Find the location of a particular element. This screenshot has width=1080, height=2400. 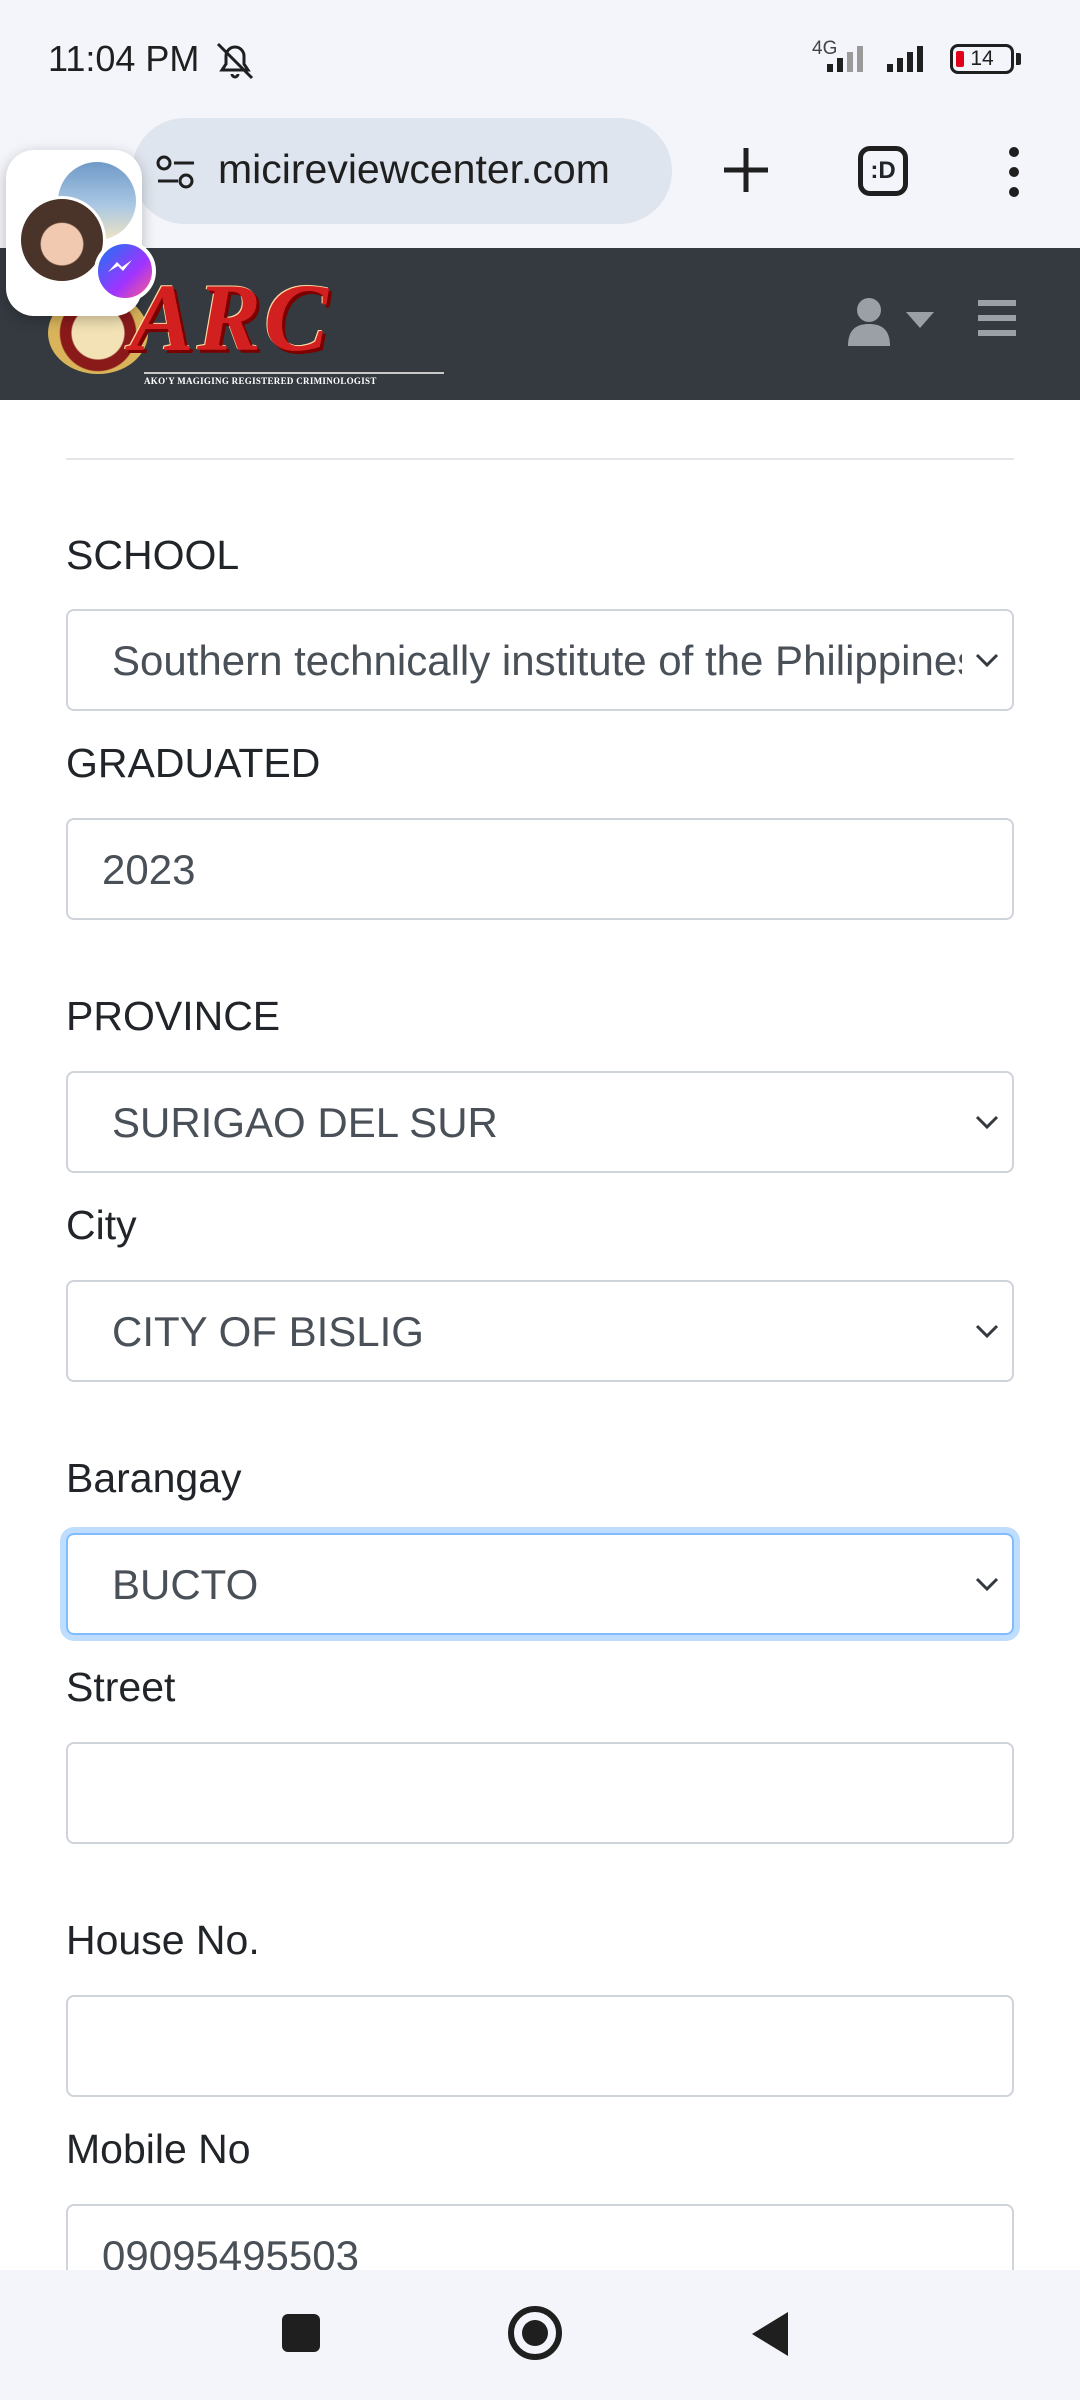

graduated-value: 2023 is located at coordinates (149, 869).